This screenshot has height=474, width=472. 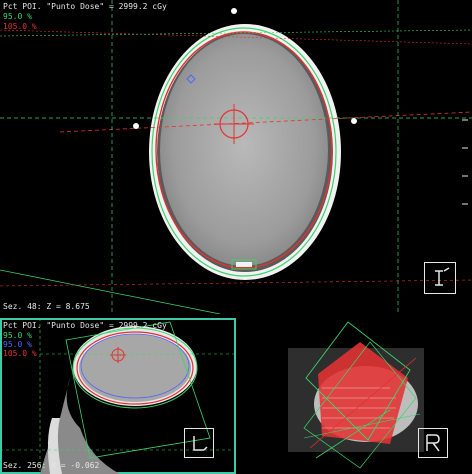 What do you see at coordinates (46, 306) in the screenshot?
I see `slice-info: Sez. 48: Z = 8.675` at bounding box center [46, 306].